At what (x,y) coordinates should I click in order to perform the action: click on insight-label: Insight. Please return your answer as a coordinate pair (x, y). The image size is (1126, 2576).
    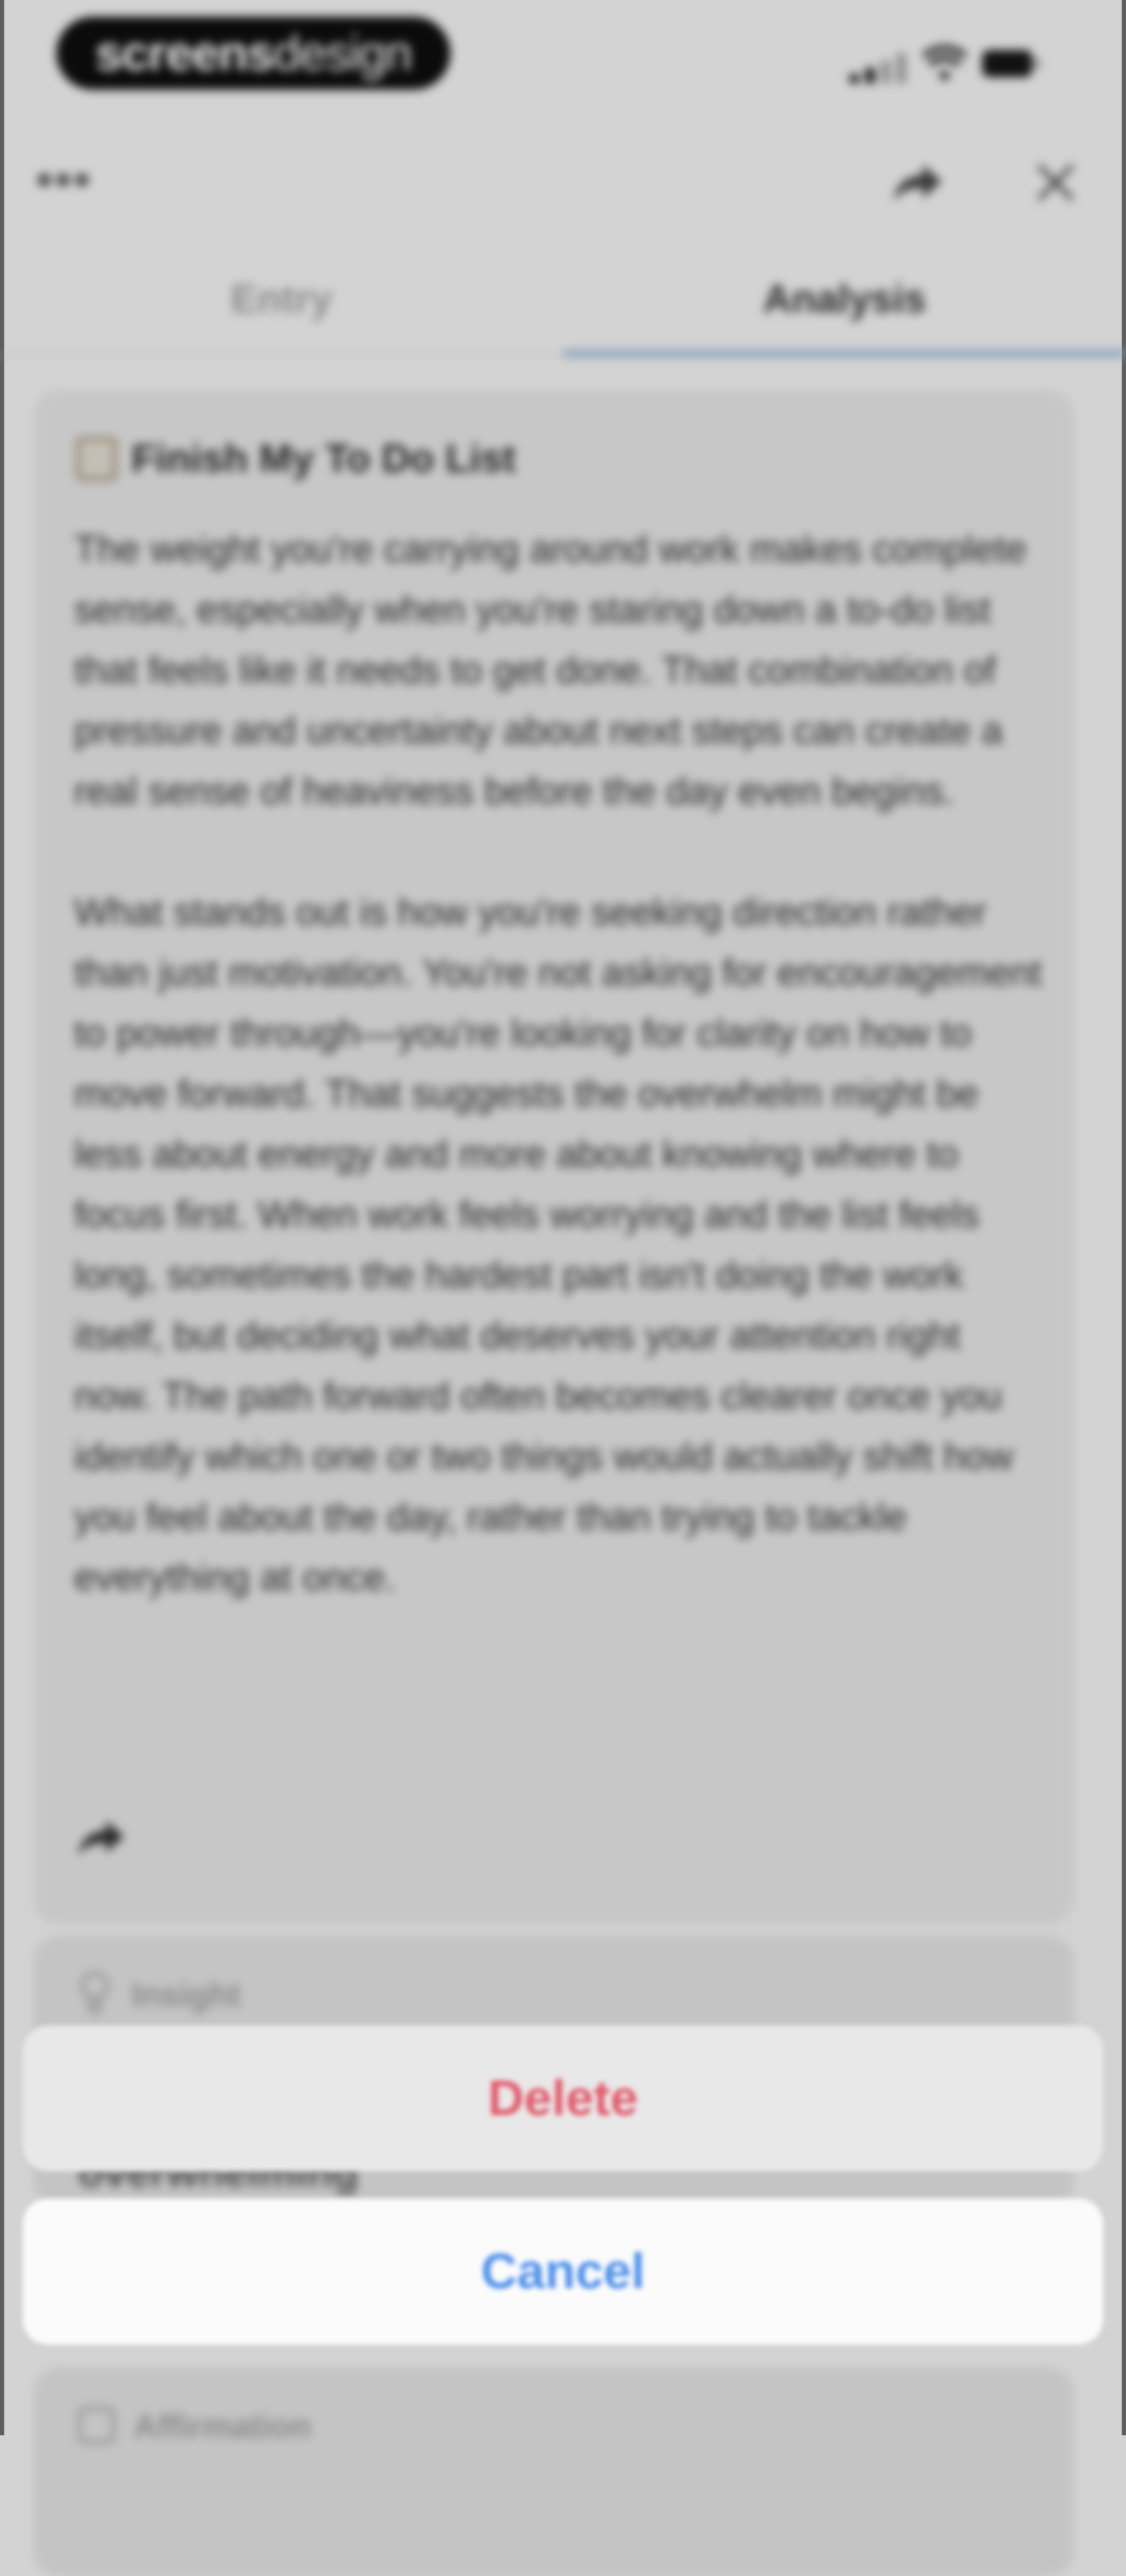
    Looking at the image, I should click on (186, 1994).